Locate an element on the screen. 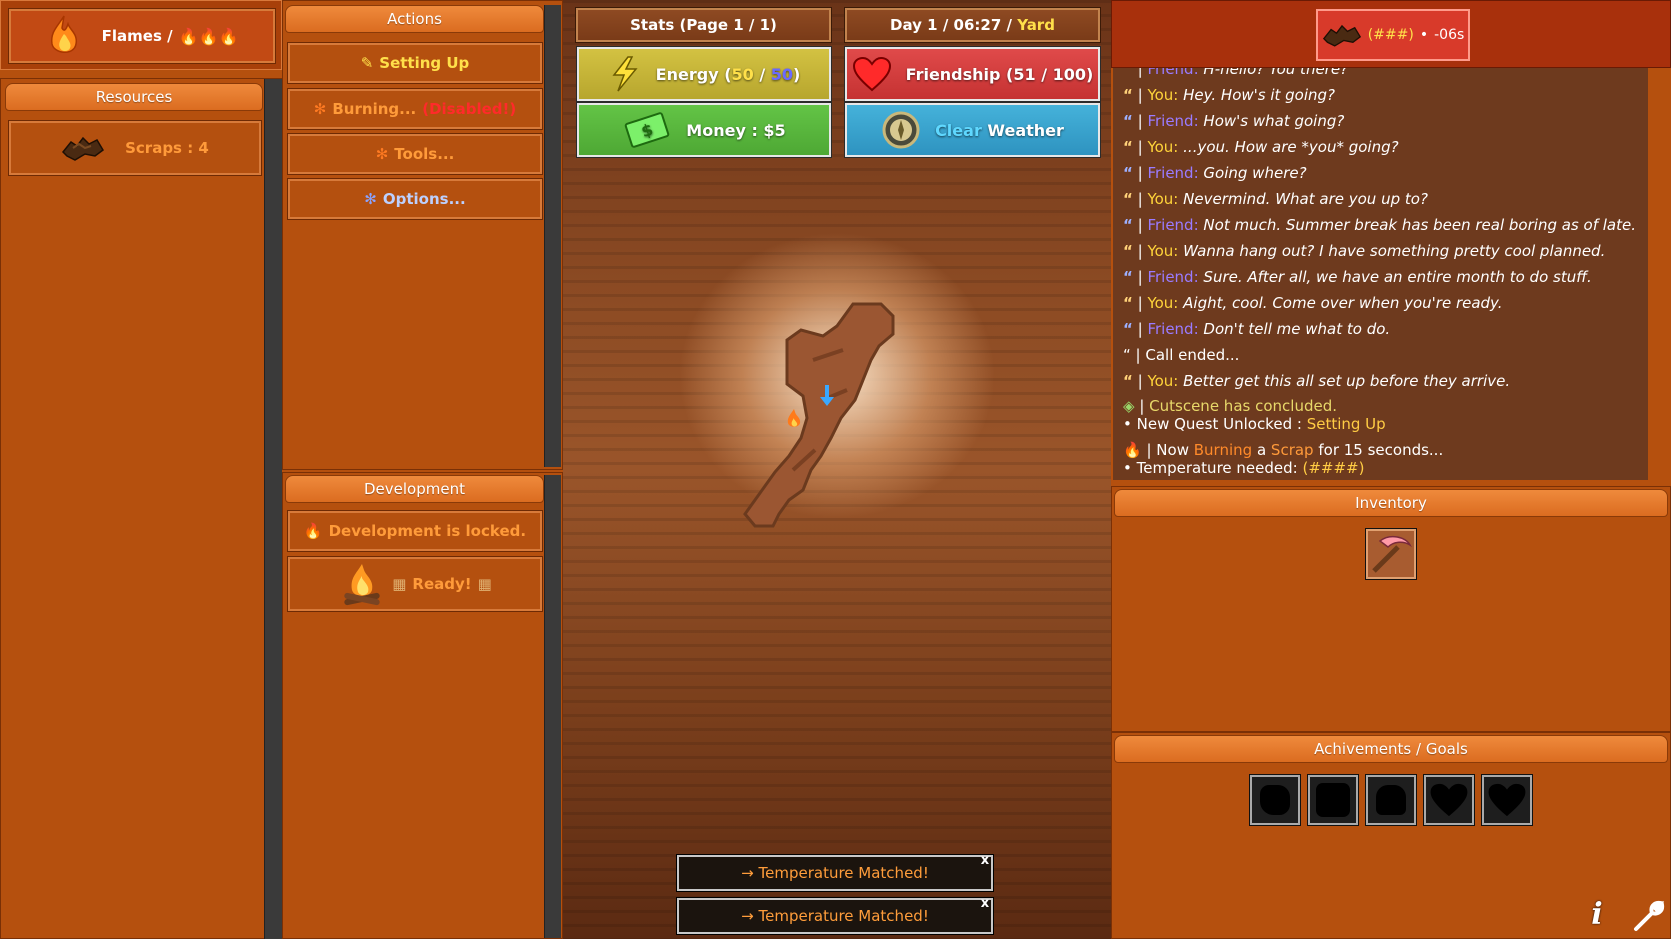 The height and width of the screenshot is (939, 1671). temperature-toast-1: → Temperature Matched! x is located at coordinates (835, 872).